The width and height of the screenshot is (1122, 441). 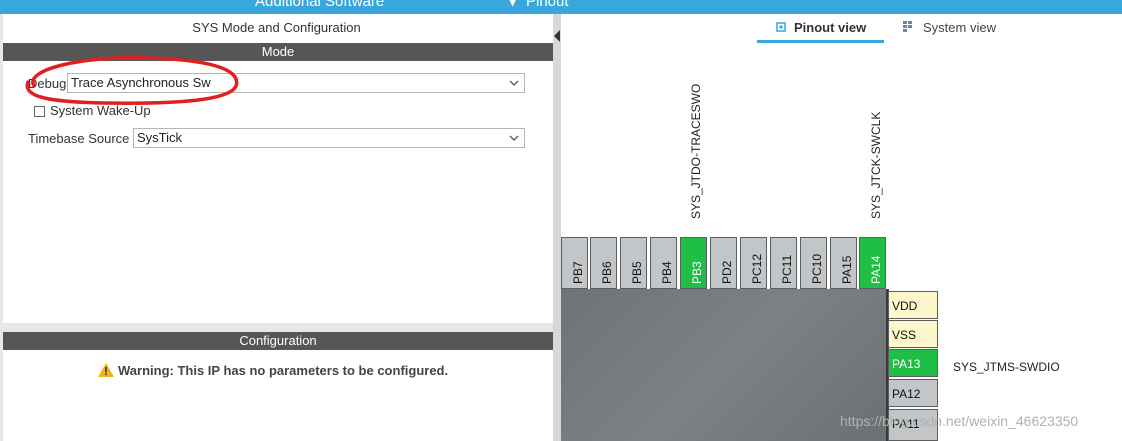 I want to click on watermark: https://blog.csdn.net/weixin_46623350, so click(x=959, y=421).